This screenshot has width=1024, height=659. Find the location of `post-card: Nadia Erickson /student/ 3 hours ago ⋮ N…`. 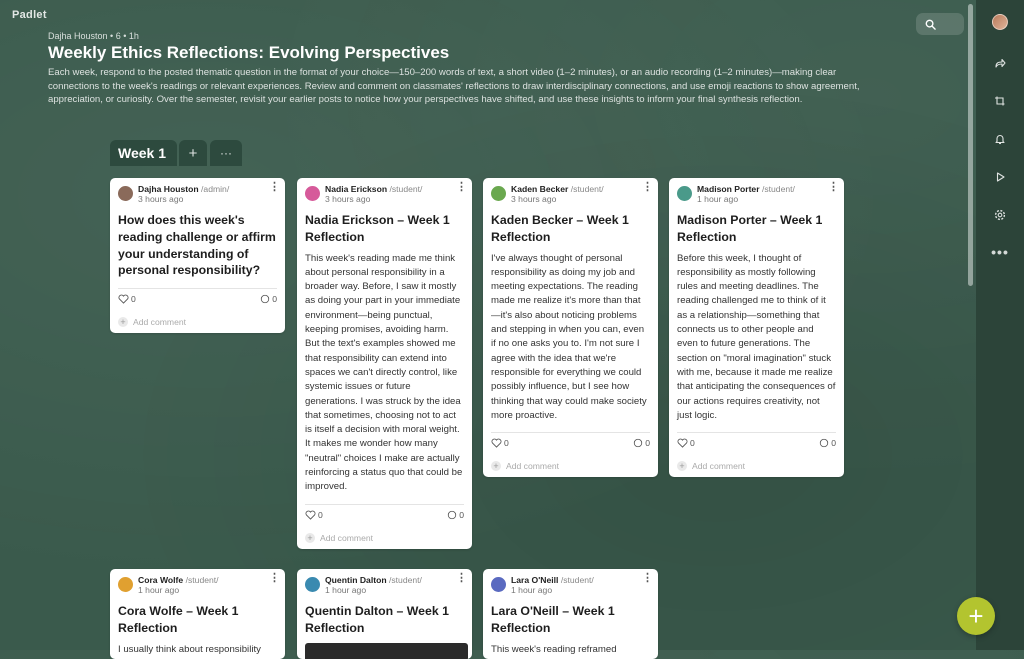

post-card: Nadia Erickson /student/ 3 hours ago ⋮ N… is located at coordinates (384, 363).